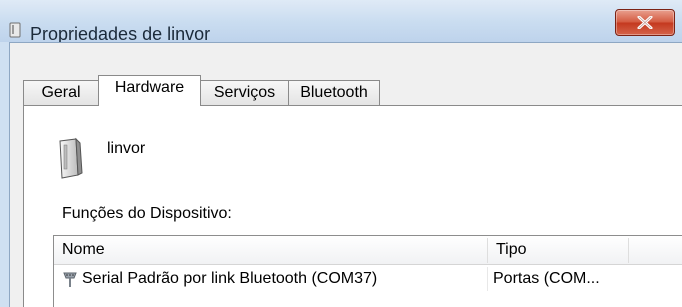 The width and height of the screenshot is (682, 307). What do you see at coordinates (511, 249) in the screenshot?
I see `column-label: Tipo` at bounding box center [511, 249].